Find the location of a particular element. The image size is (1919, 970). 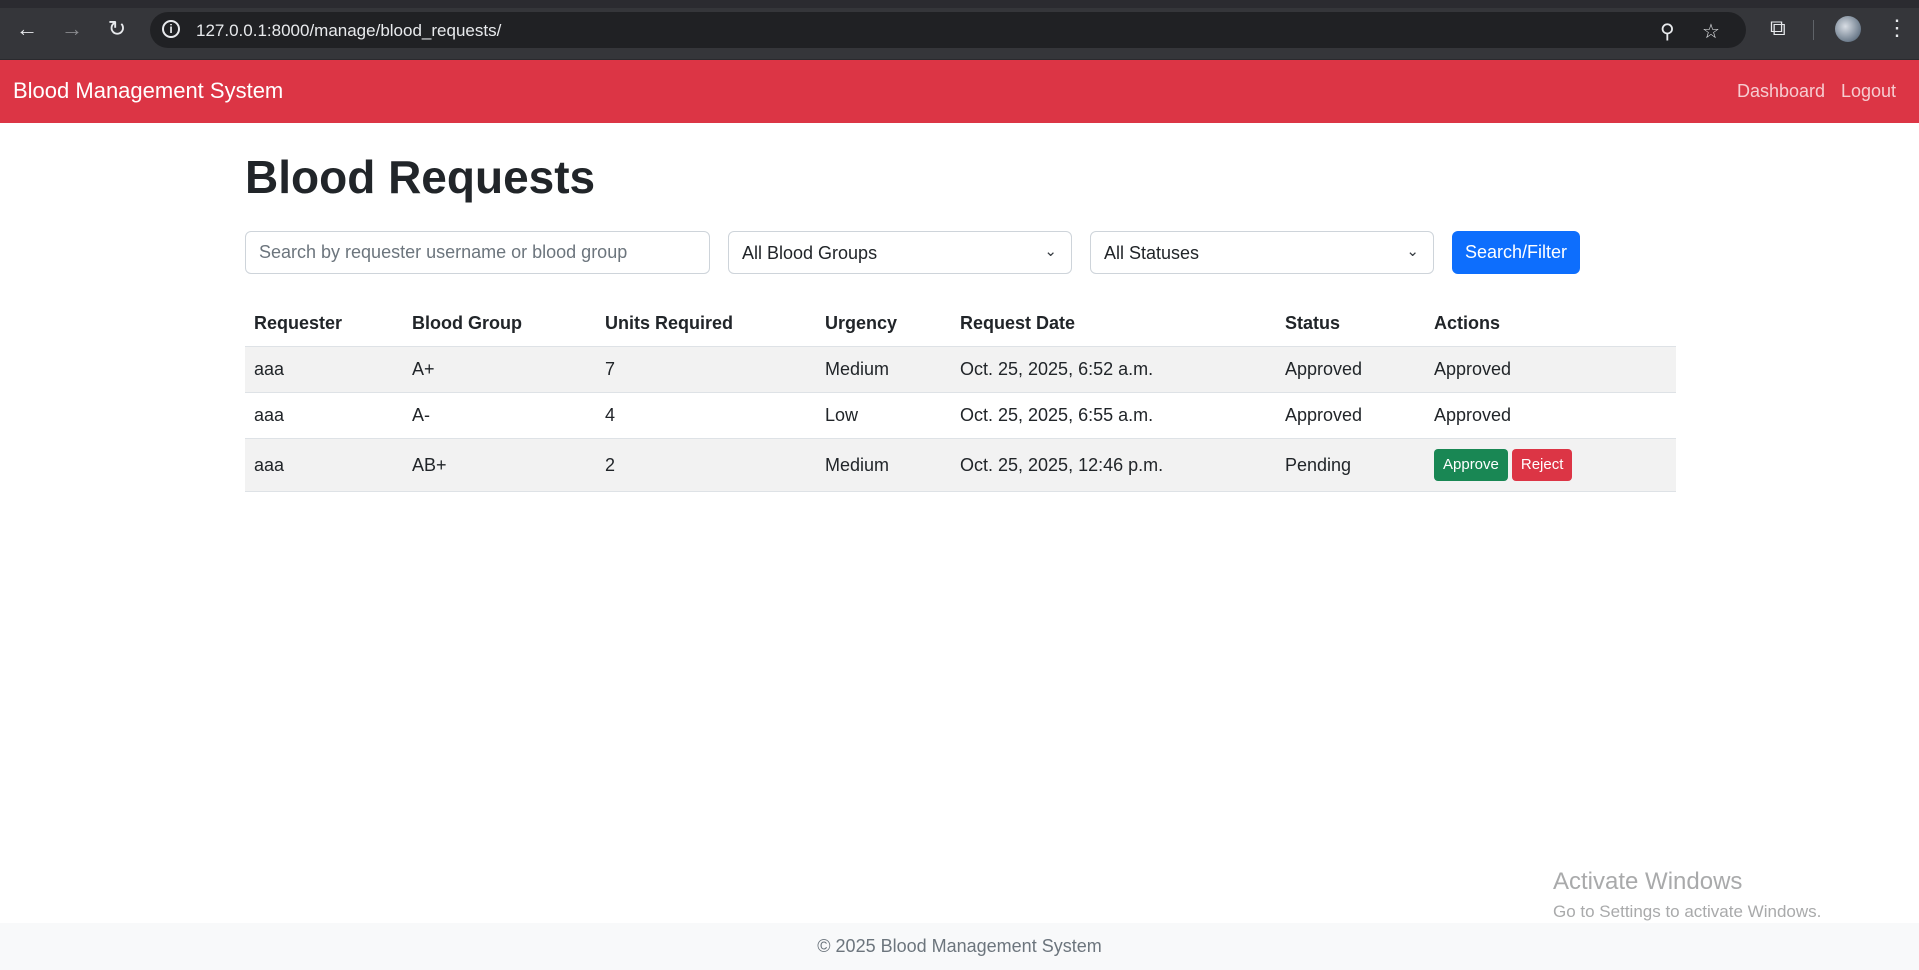

activate-windows-subtitle: Go to Settings to activate Windows. is located at coordinates (1687, 911).